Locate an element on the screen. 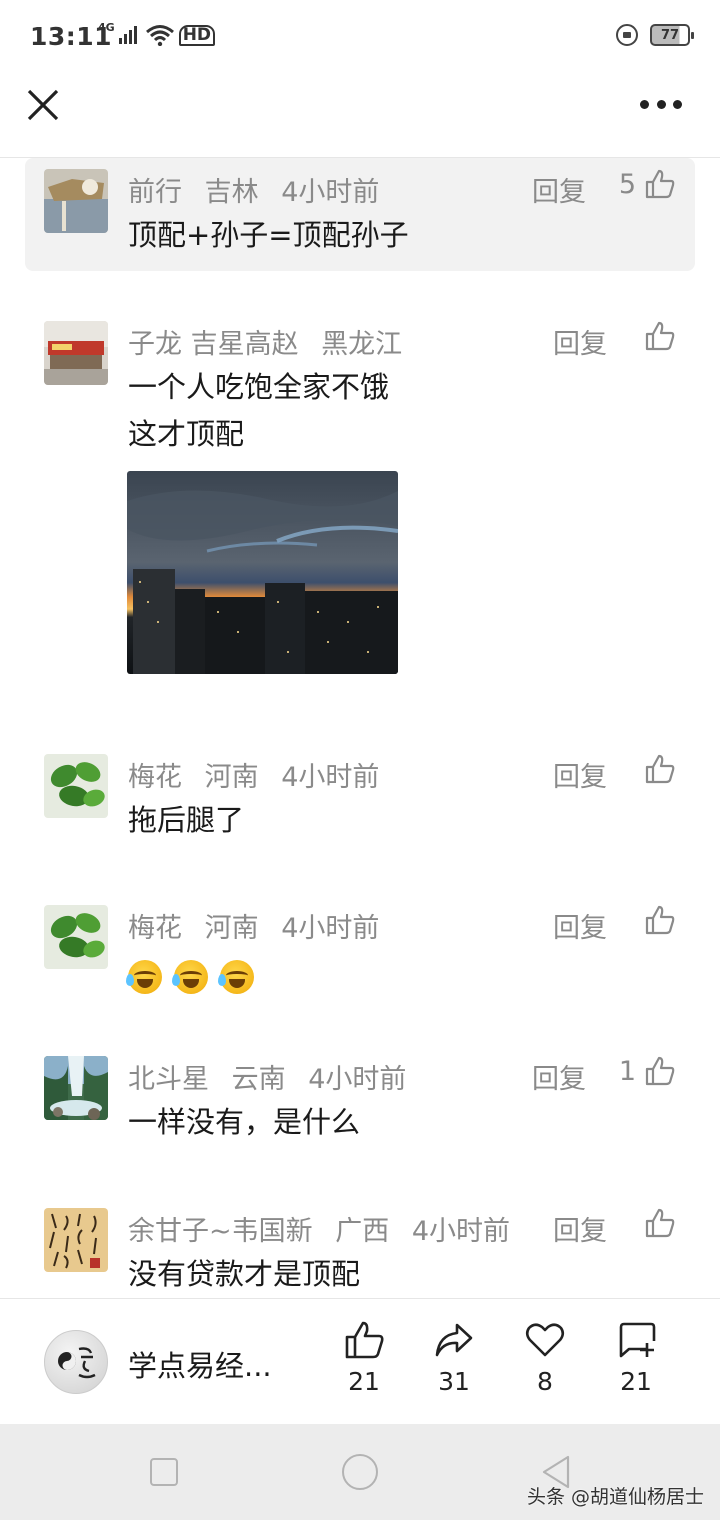 Image resolution: width=720 pixels, height=1520 pixels. like-button: 1 is located at coordinates (647, 1071).